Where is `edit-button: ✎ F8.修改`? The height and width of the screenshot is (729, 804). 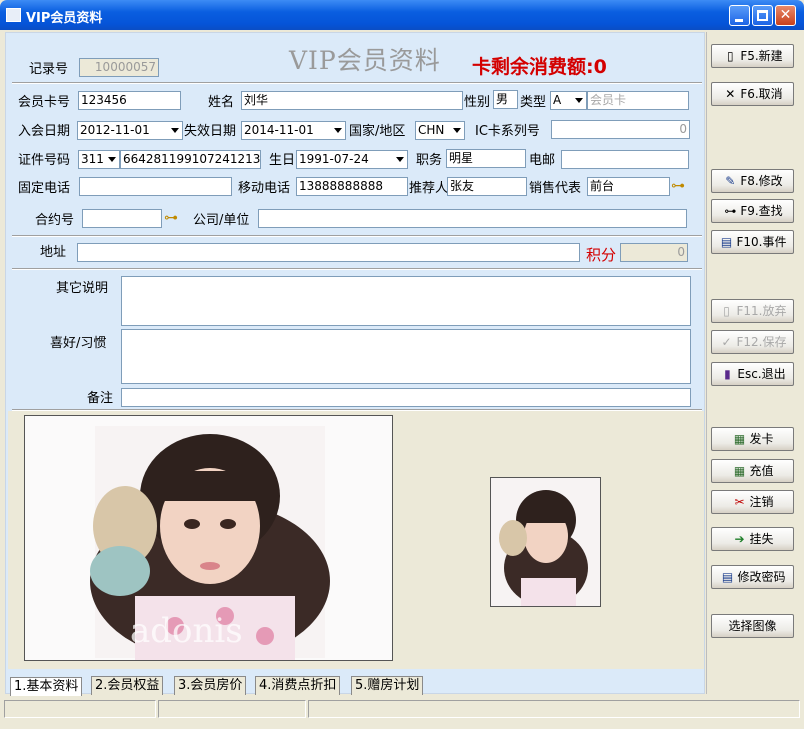 edit-button: ✎ F8.修改 is located at coordinates (752, 181).